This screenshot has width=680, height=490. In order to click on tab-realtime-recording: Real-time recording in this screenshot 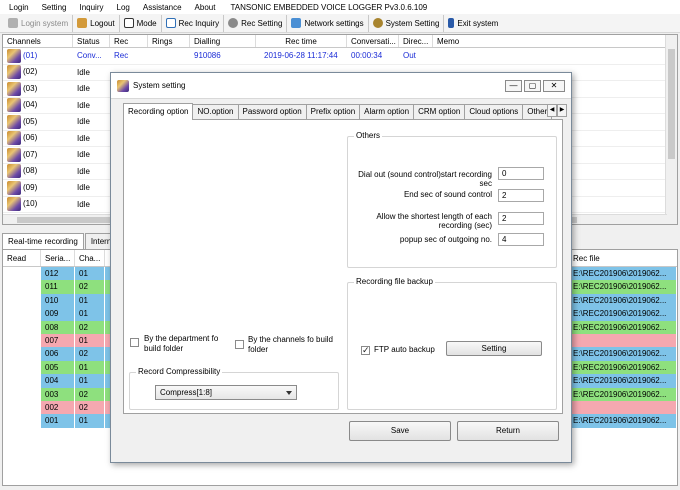, I will do `click(43, 241)`.